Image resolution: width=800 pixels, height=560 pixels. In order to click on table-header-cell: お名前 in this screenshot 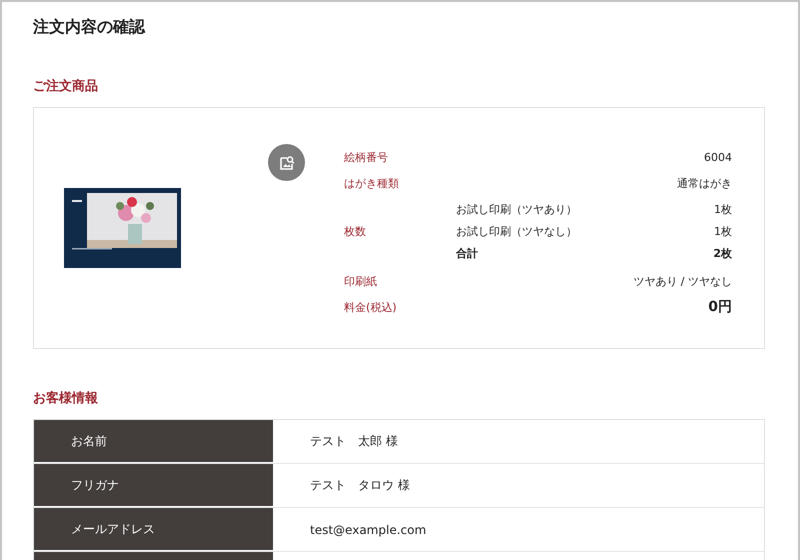, I will do `click(153, 441)`.